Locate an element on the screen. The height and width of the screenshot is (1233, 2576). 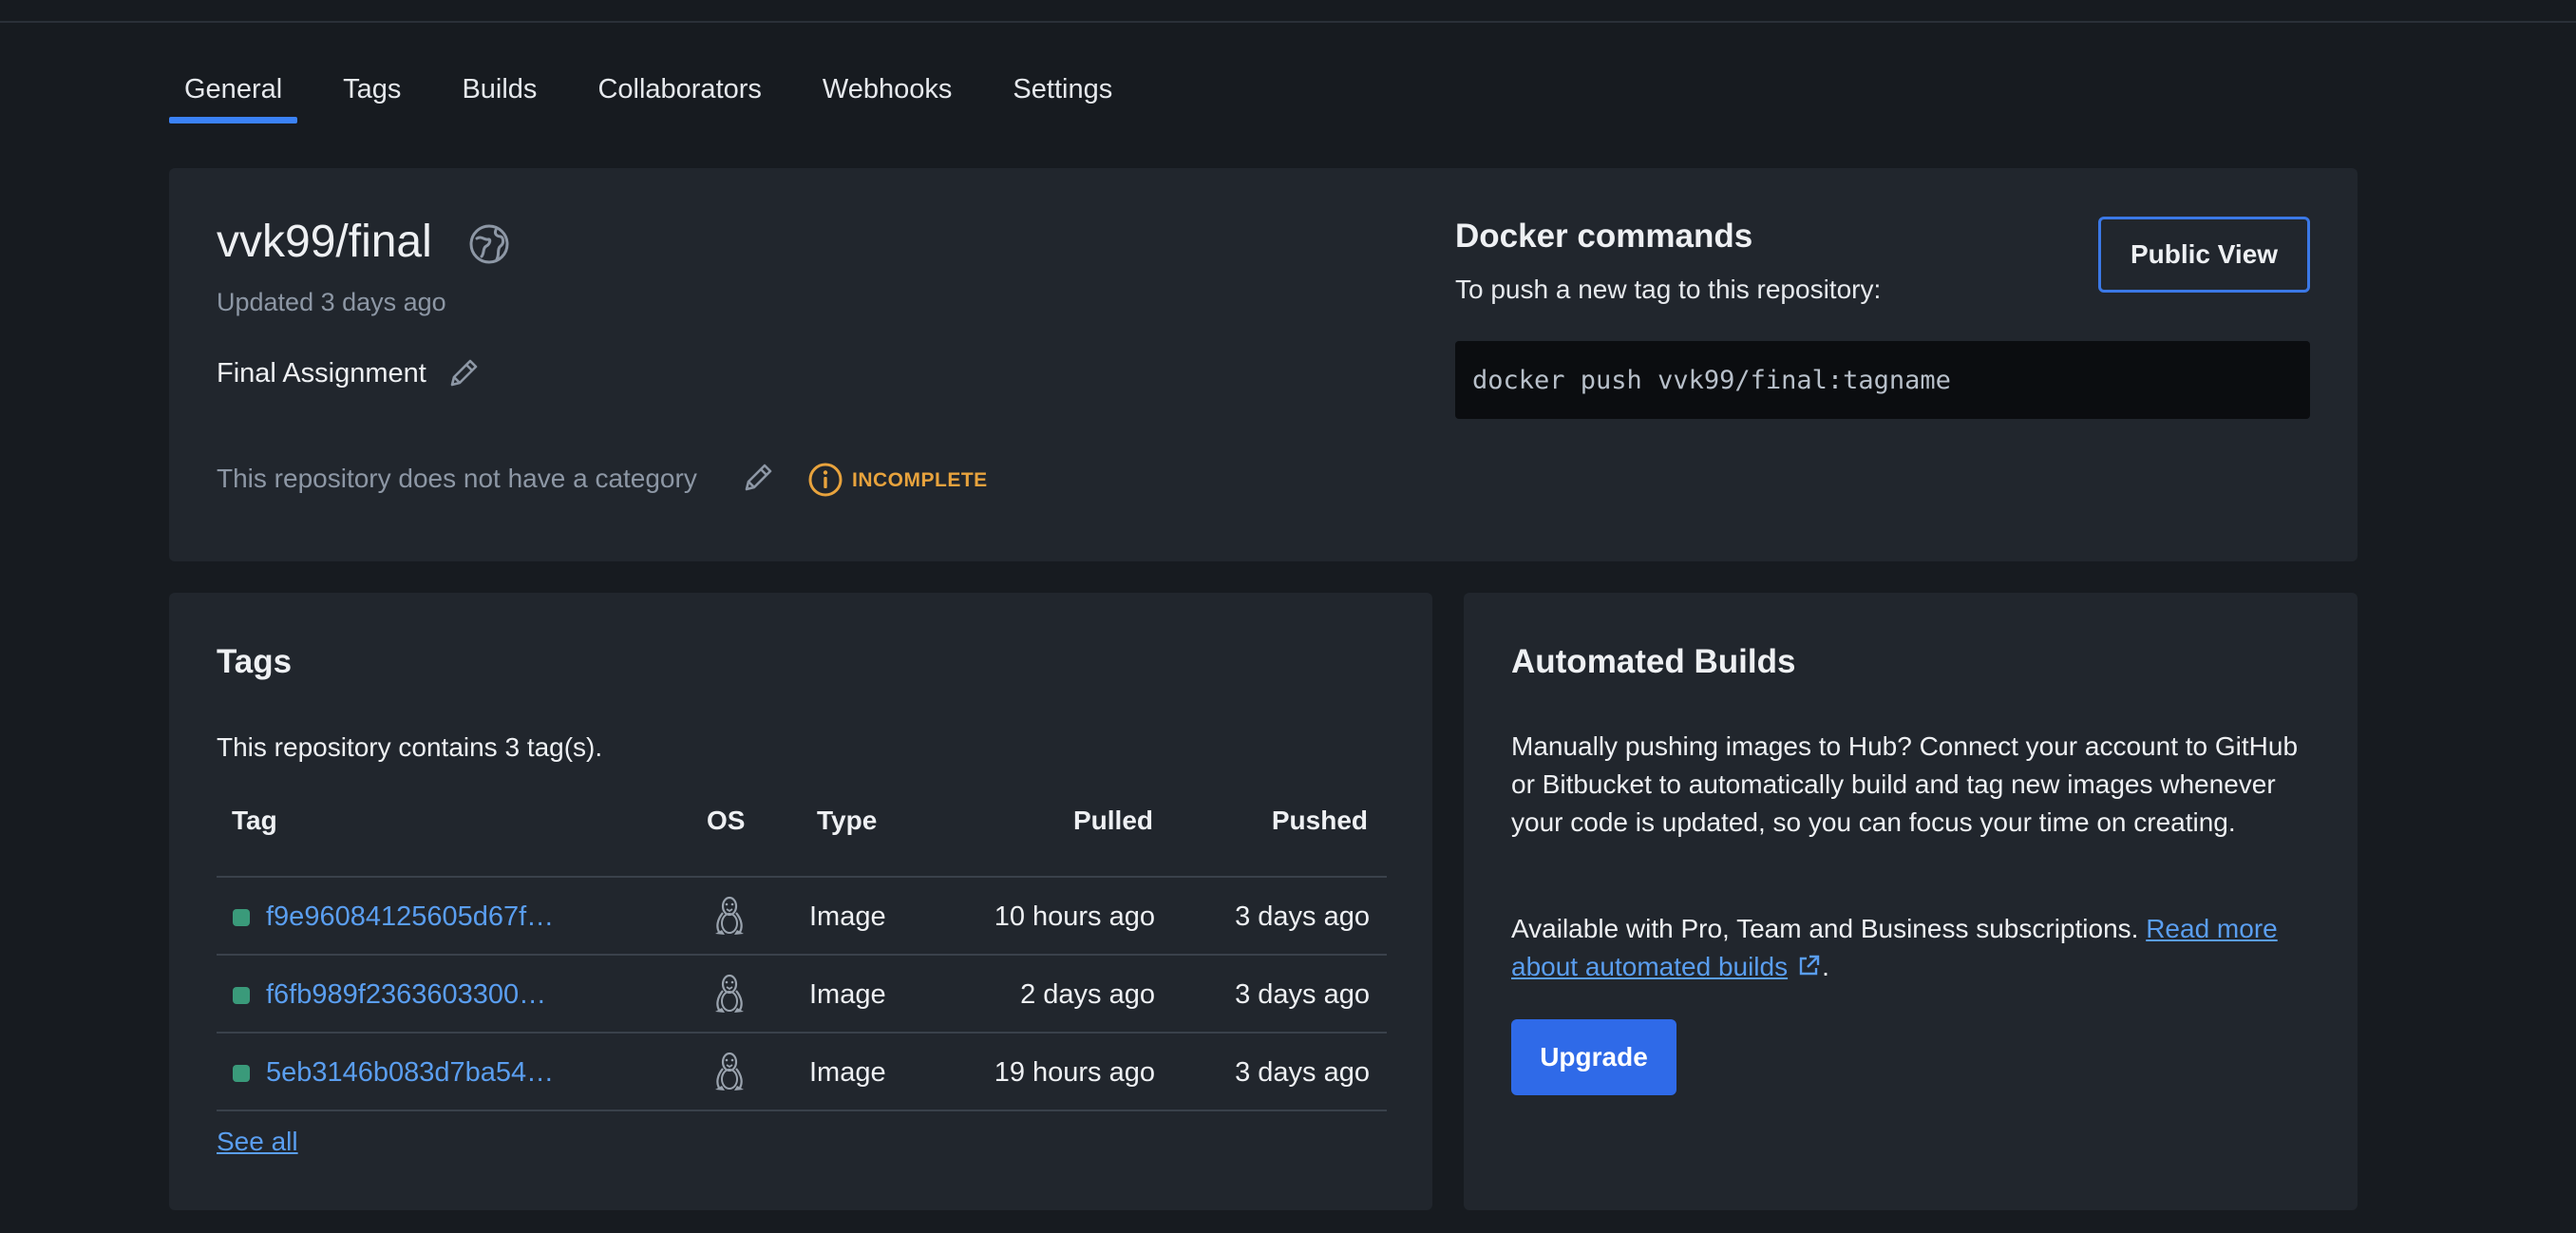
column-header-tag: Tag is located at coordinates (254, 820).